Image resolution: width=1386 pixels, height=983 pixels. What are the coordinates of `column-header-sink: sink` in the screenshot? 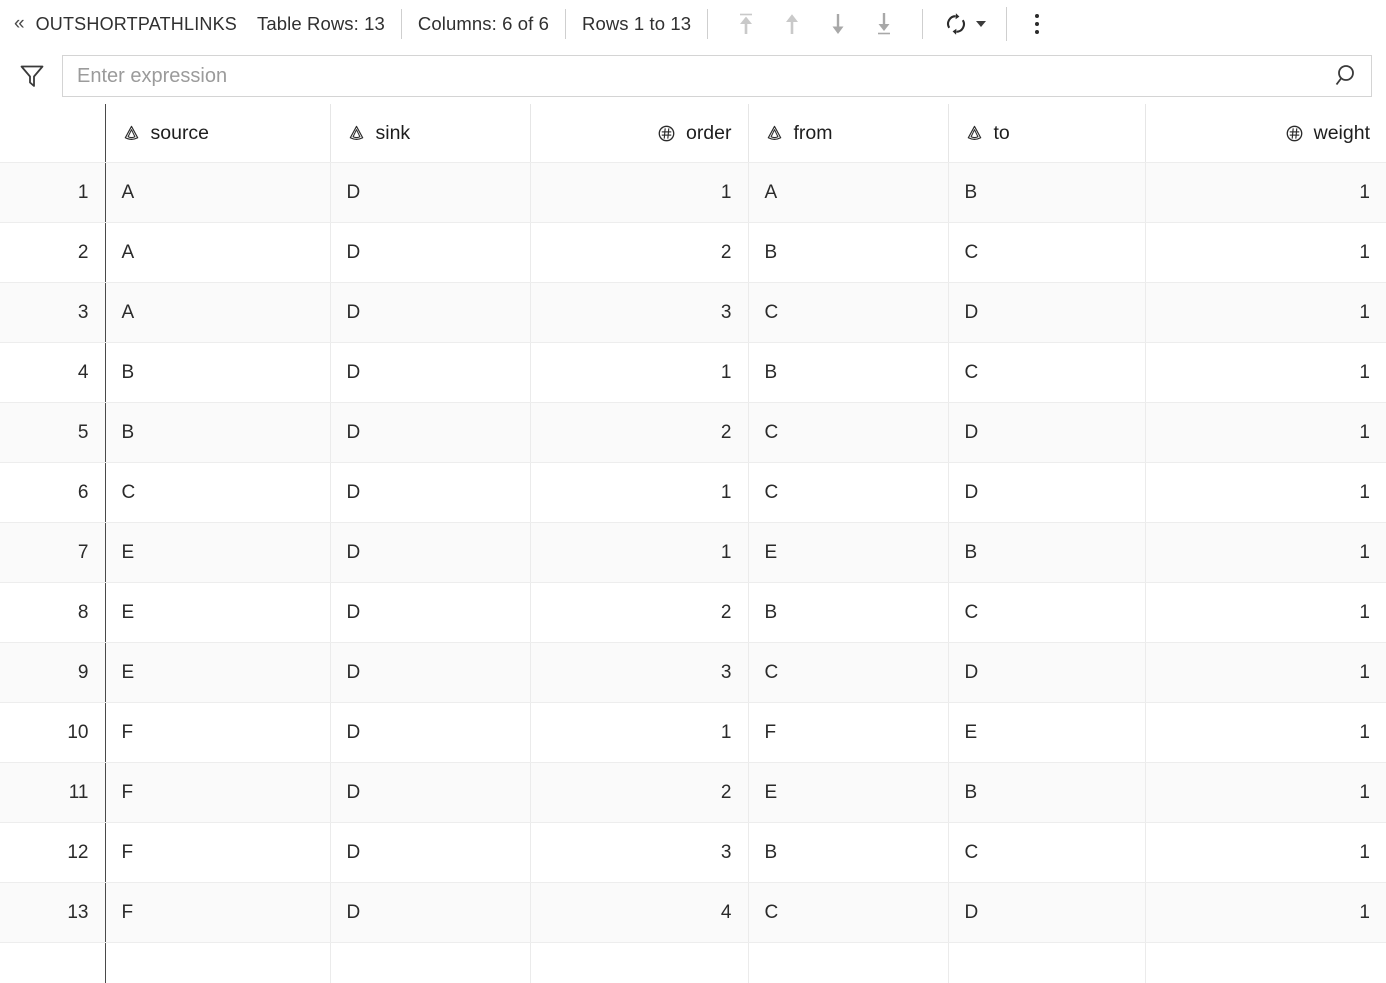 It's located at (430, 133).